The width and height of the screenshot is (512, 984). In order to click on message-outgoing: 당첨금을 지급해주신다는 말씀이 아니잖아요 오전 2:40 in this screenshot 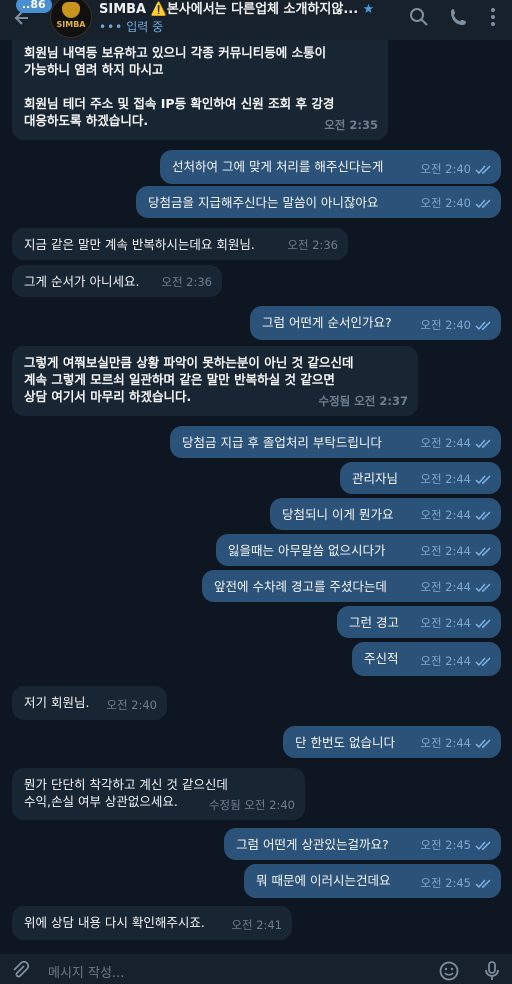, I will do `click(318, 202)`.